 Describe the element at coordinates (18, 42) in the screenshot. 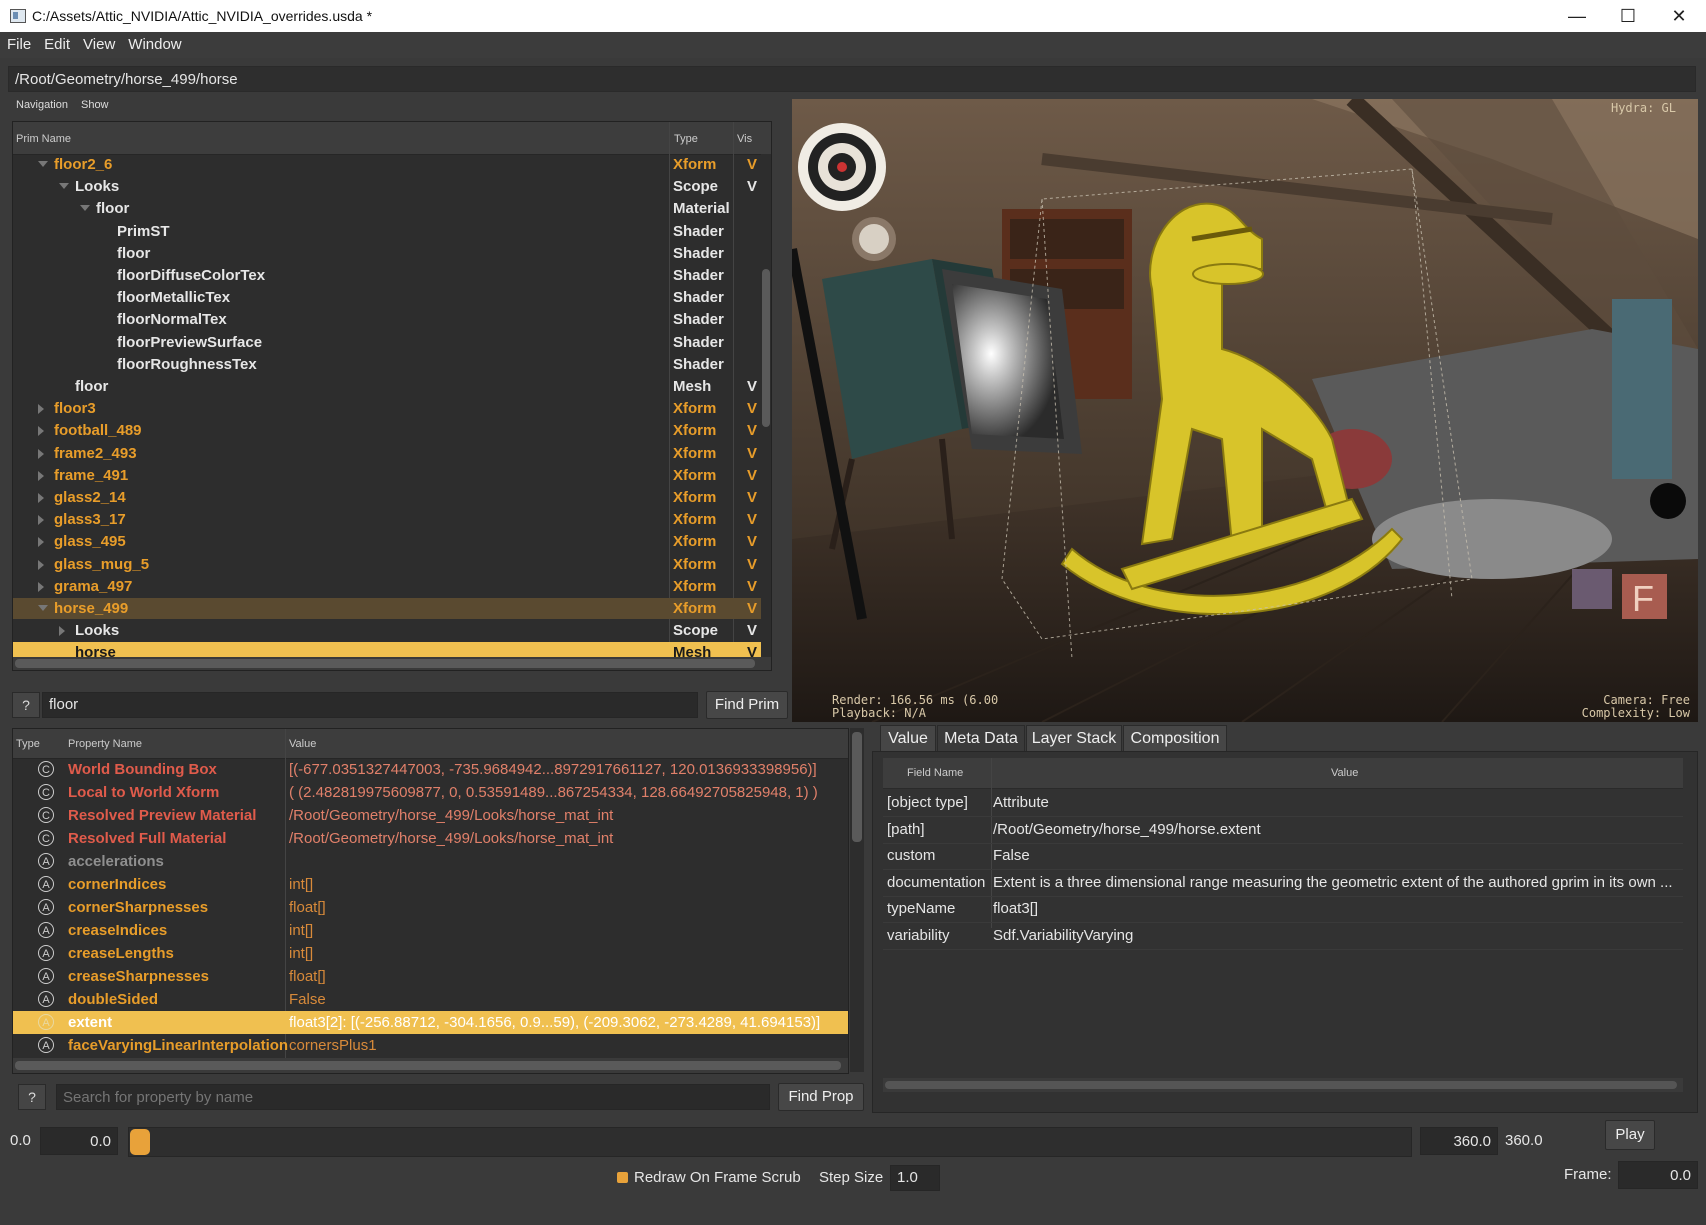

I see `menu-file: File` at that location.